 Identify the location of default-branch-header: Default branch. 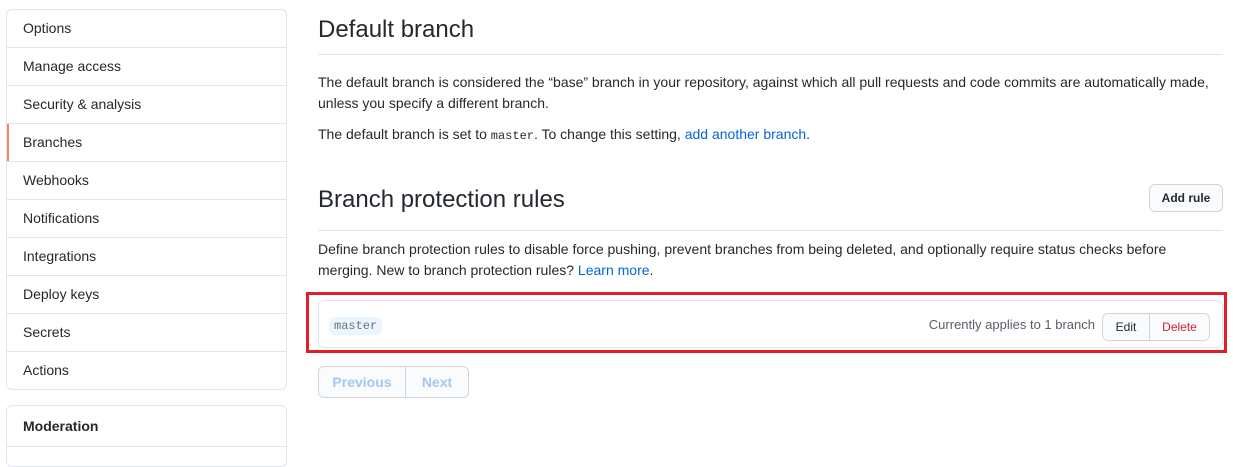
(770, 27).